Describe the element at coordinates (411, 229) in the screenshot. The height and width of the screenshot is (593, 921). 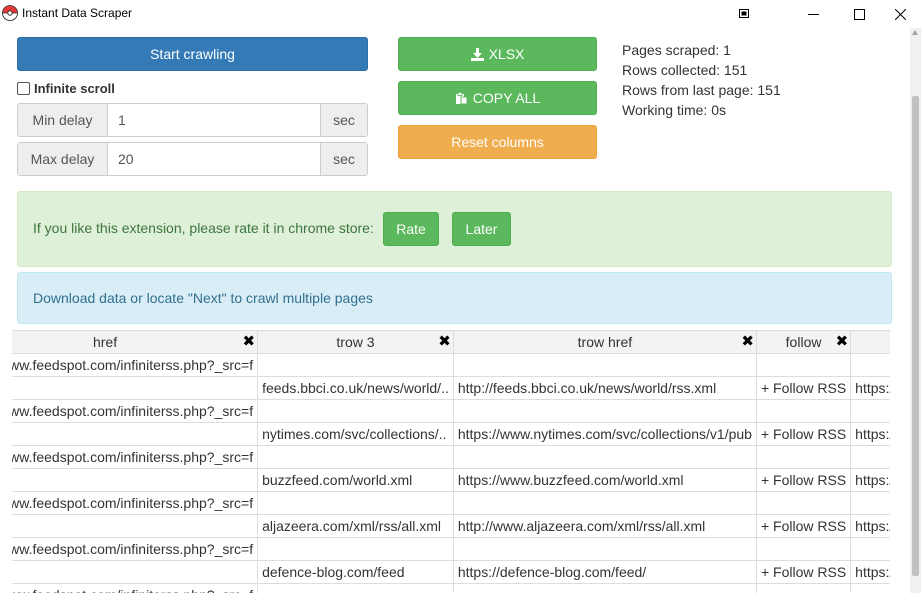
I see `rate-button: Rate` at that location.